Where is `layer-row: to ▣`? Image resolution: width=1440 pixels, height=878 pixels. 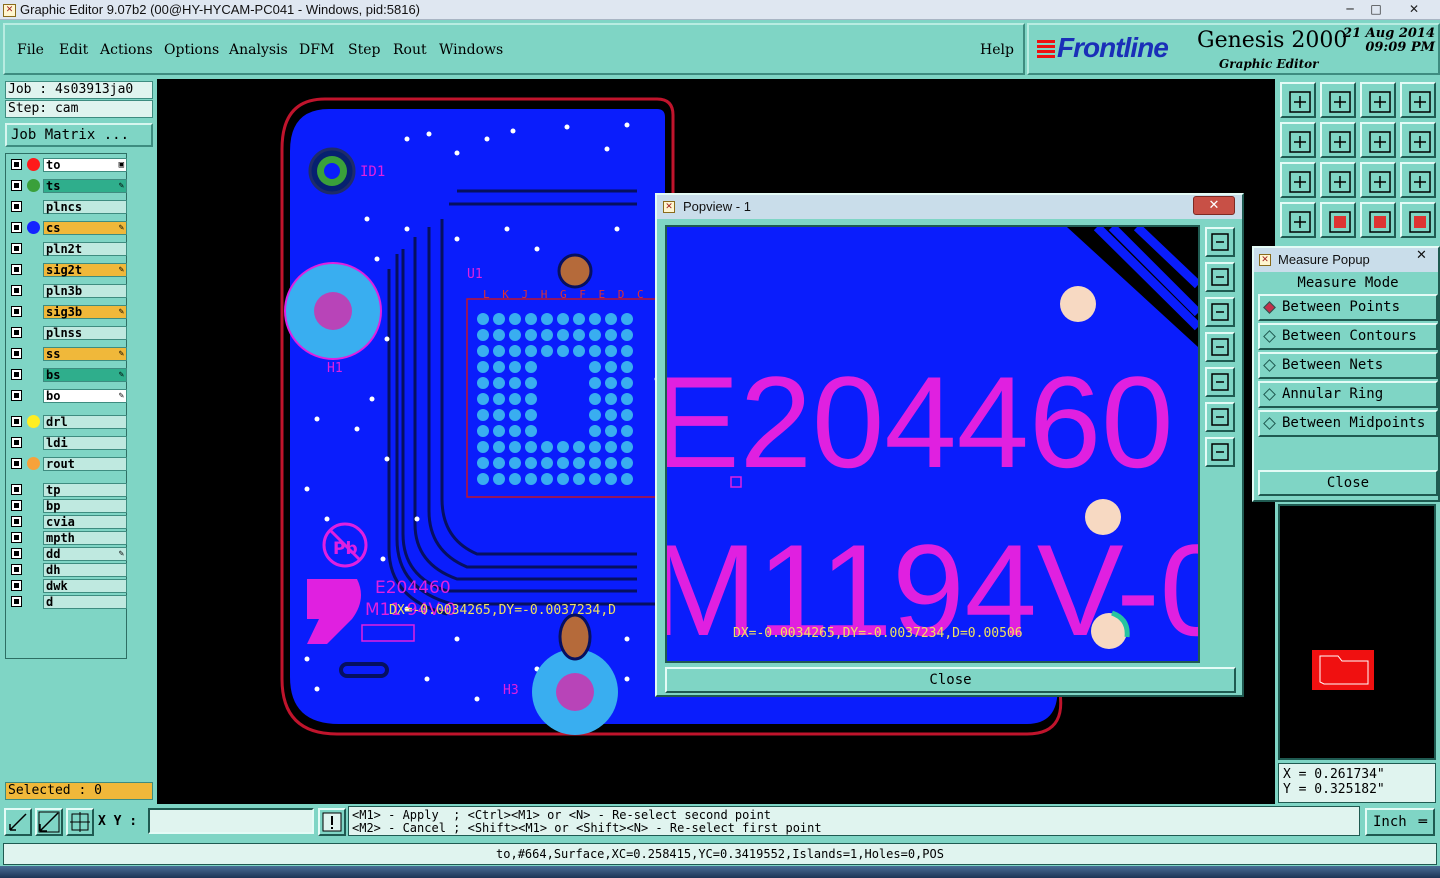
layer-row: to ▣ is located at coordinates (68, 165).